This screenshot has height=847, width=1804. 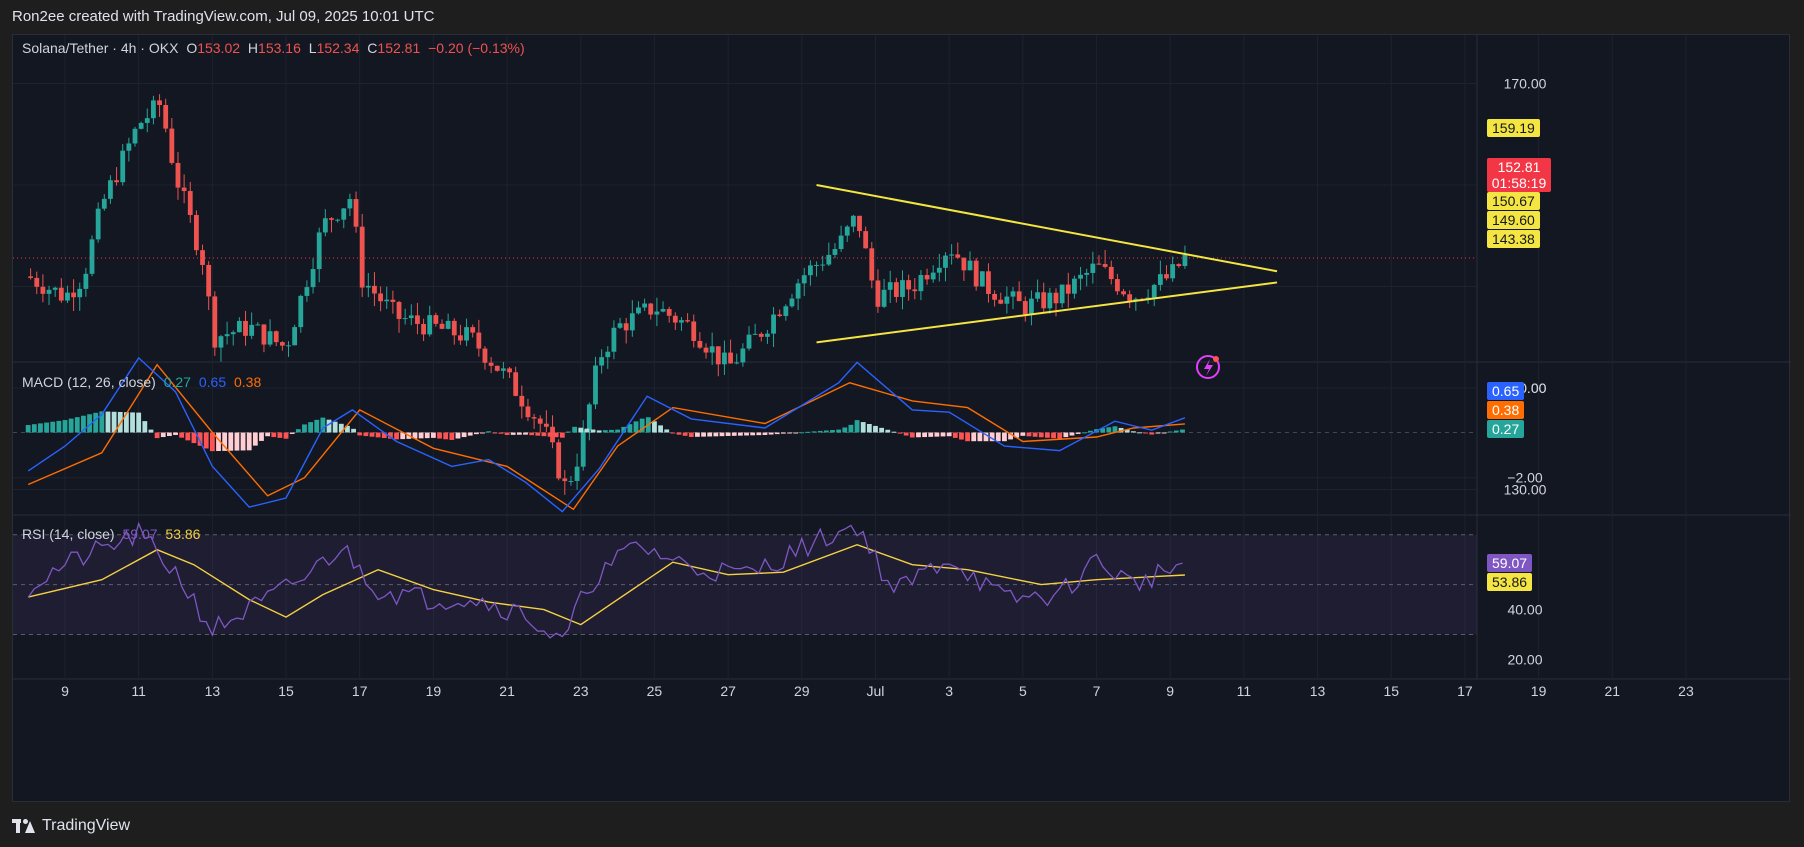 What do you see at coordinates (1525, 478) in the screenshot?
I see `macd-tick-label: −2.00` at bounding box center [1525, 478].